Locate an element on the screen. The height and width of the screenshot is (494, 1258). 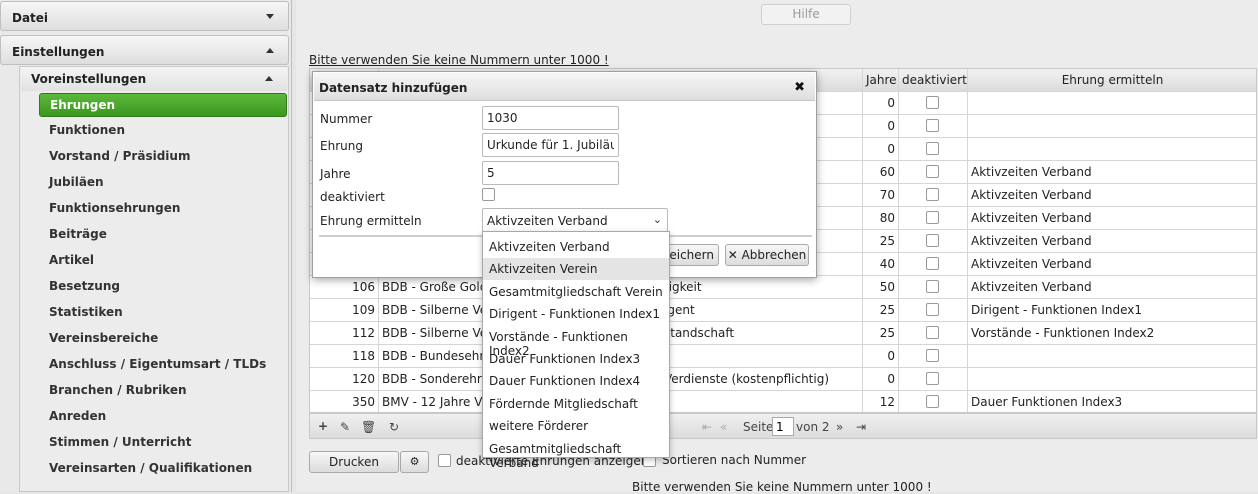
add-icon: + is located at coordinates (323, 426).